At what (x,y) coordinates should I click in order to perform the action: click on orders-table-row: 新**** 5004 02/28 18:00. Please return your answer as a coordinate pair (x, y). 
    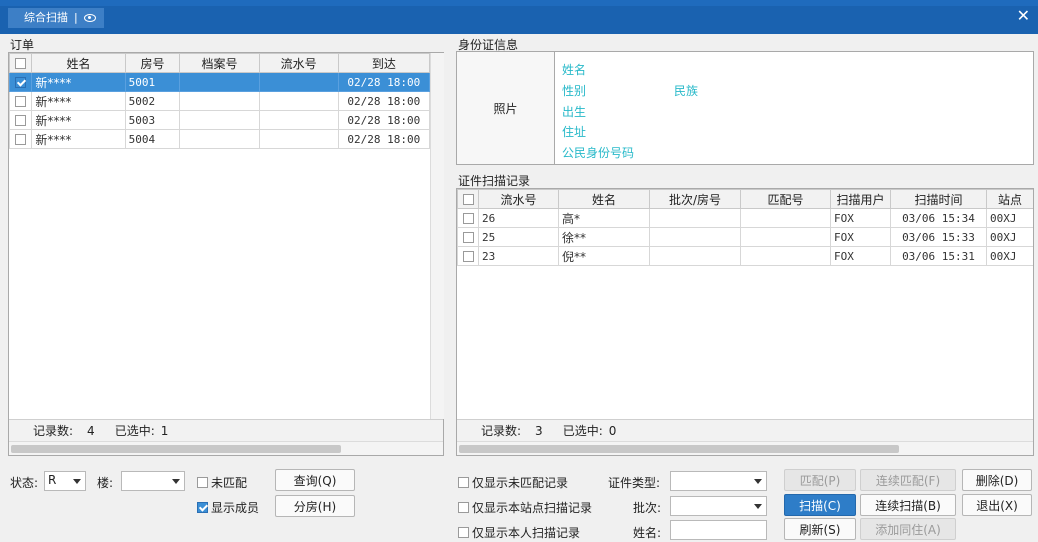
    Looking at the image, I should click on (219, 139).